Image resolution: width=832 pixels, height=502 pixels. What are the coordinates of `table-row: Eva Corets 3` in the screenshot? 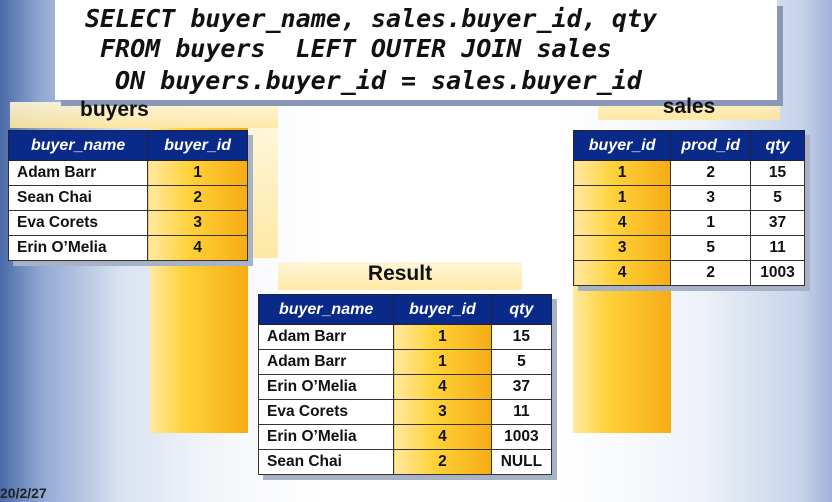 It's located at (127, 223).